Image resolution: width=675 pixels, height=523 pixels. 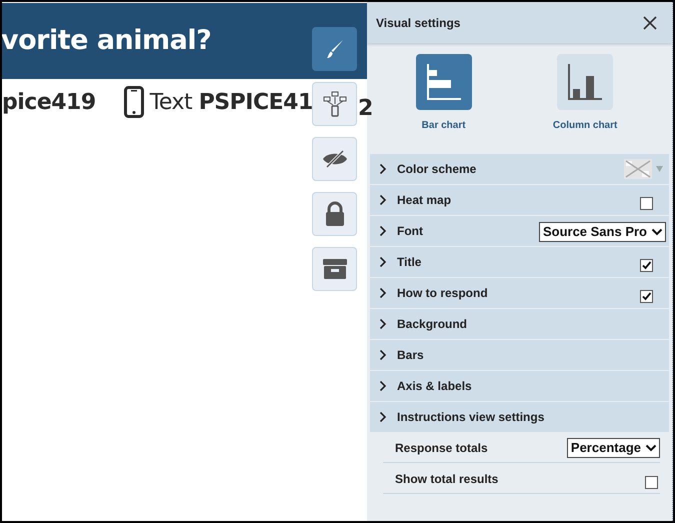 I want to click on eye-slash-icon, so click(x=335, y=159).